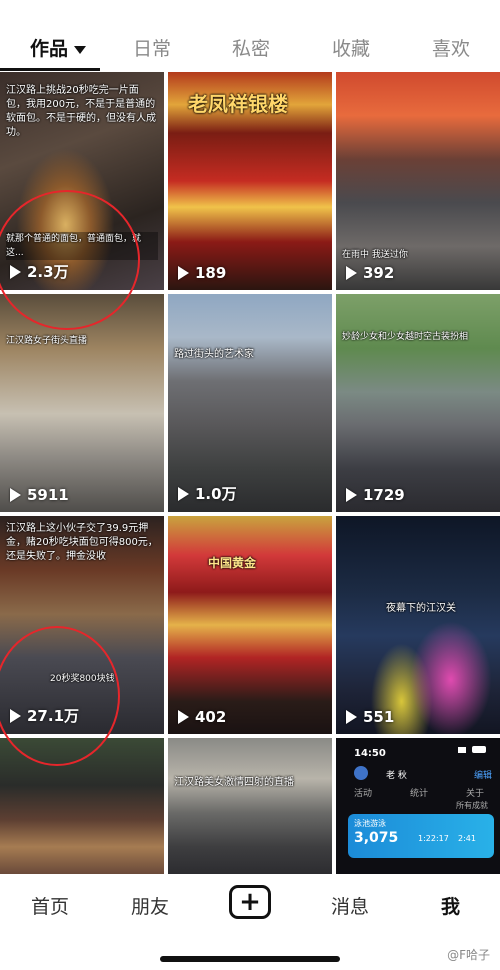  What do you see at coordinates (202, 717) in the screenshot?
I see `view-count: 402` at bounding box center [202, 717].